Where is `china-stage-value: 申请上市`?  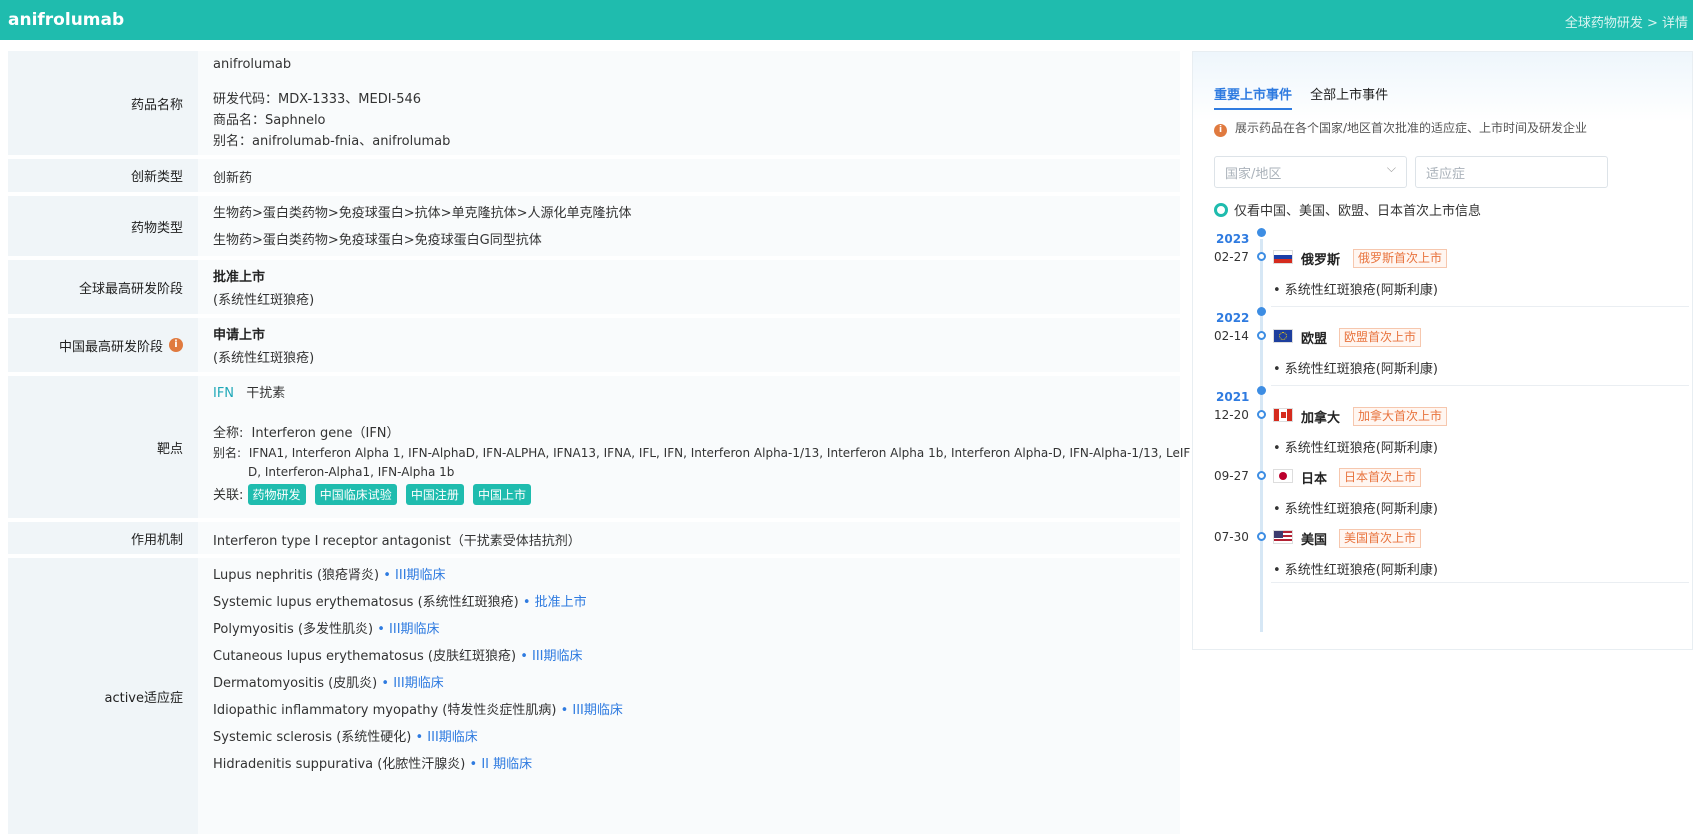
china-stage-value: 申请上市 is located at coordinates (239, 335).